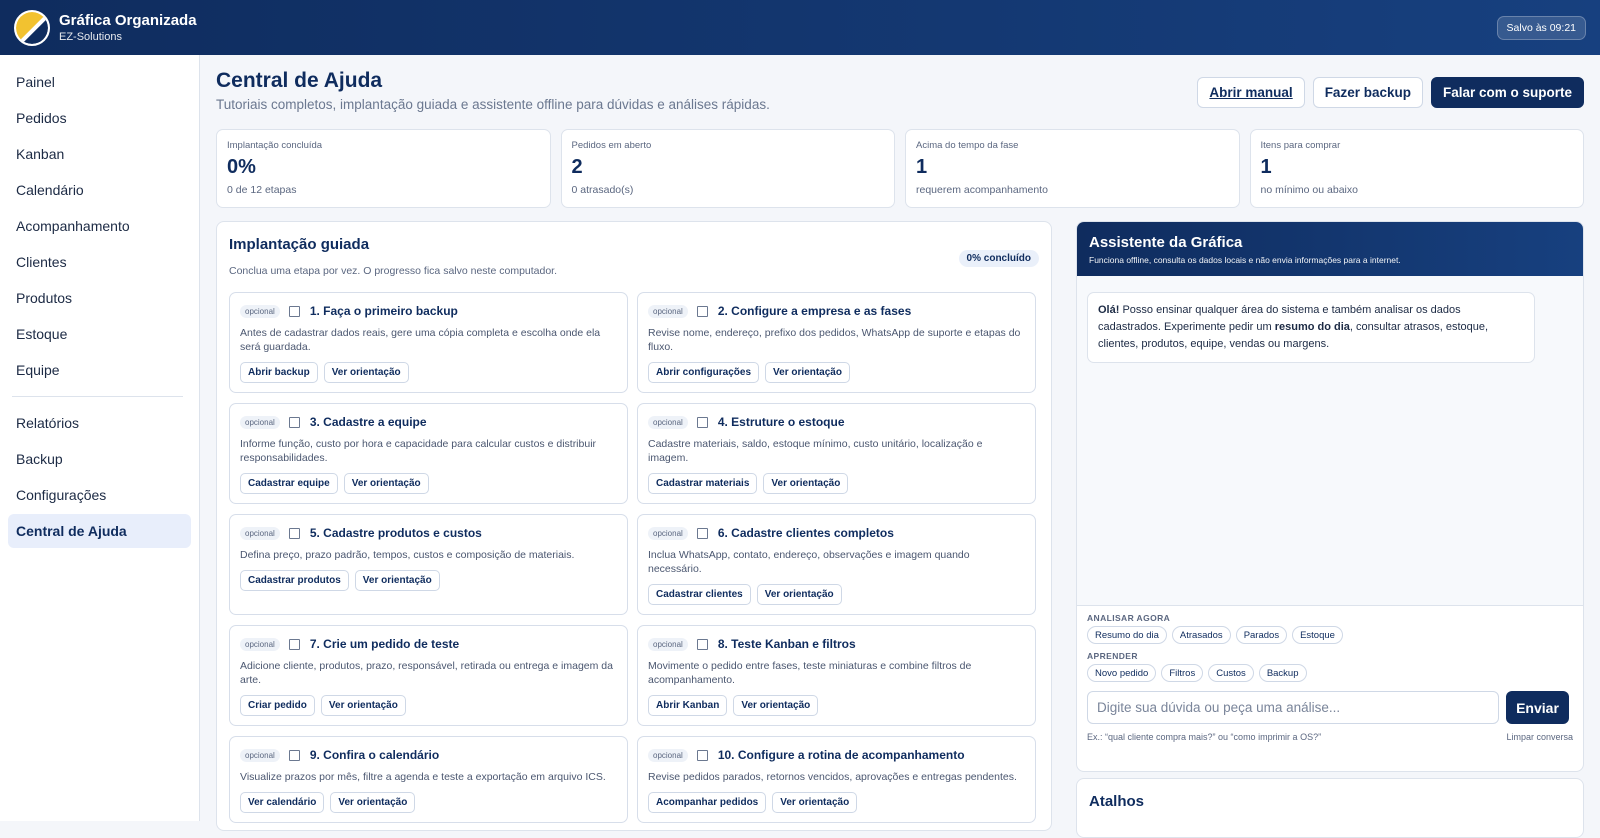  I want to click on learn-chips: Novo pedido Filtros Custos Backup, so click(1330, 673).